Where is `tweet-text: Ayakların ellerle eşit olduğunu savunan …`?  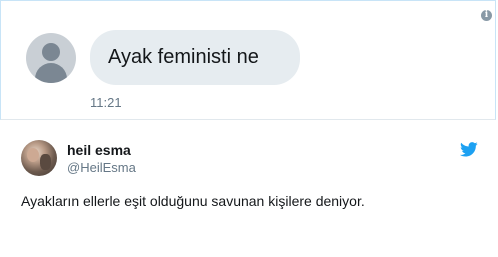 tweet-text: Ayakların ellerle eşit olduğunu savunan … is located at coordinates (193, 201).